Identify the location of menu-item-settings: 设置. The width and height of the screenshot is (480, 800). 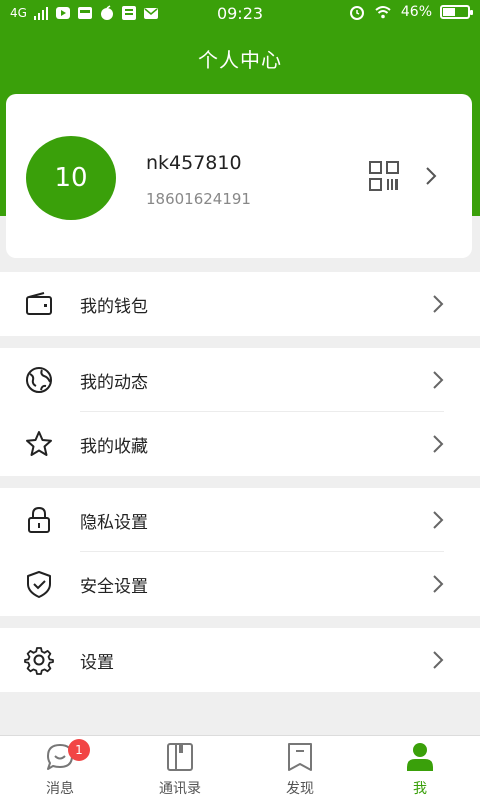
(240, 660).